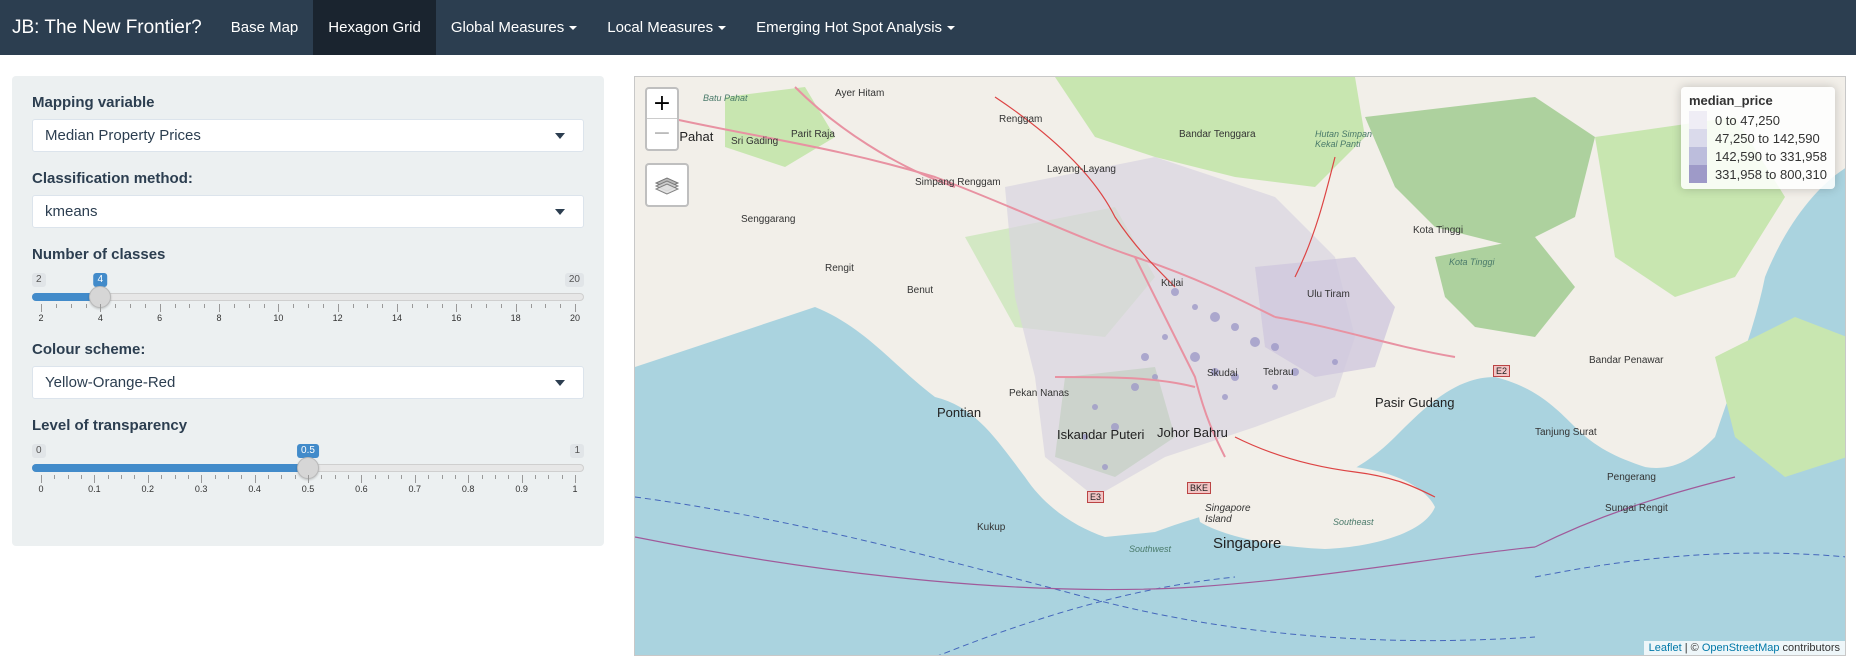  I want to click on zoom-control: + −, so click(662, 119).